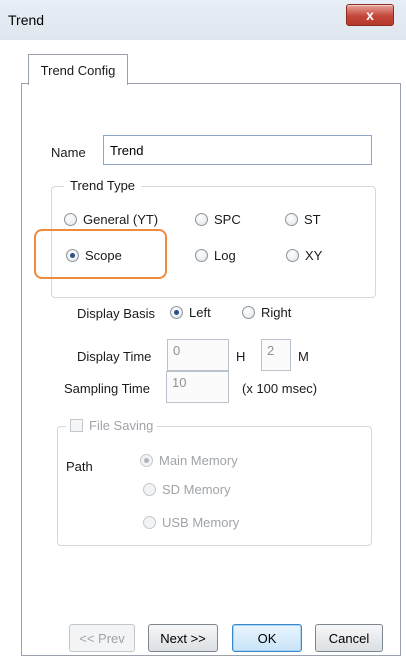 The image size is (406, 670). Describe the element at coordinates (276, 312) in the screenshot. I see `radio-label: Right` at that location.